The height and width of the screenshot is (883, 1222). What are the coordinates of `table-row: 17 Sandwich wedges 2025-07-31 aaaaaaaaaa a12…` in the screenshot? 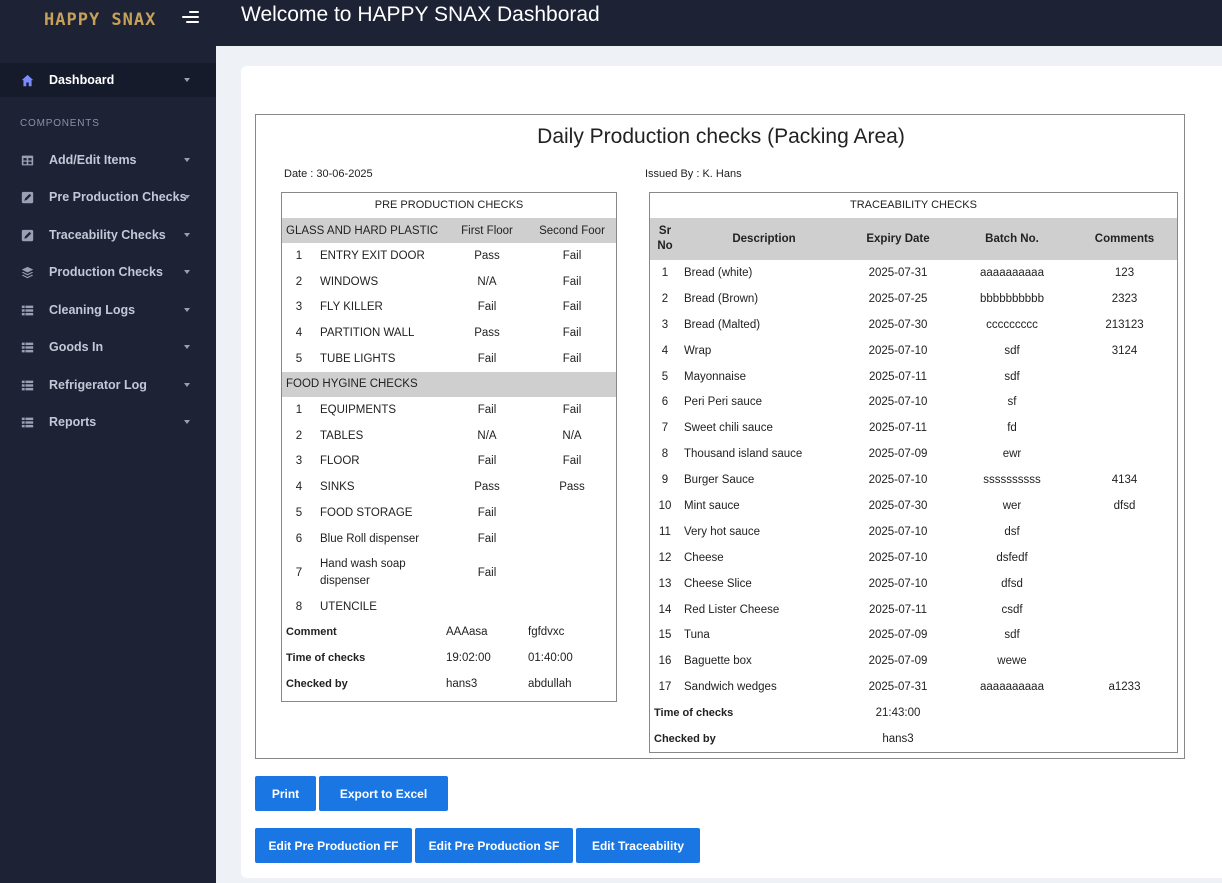 It's located at (913, 687).